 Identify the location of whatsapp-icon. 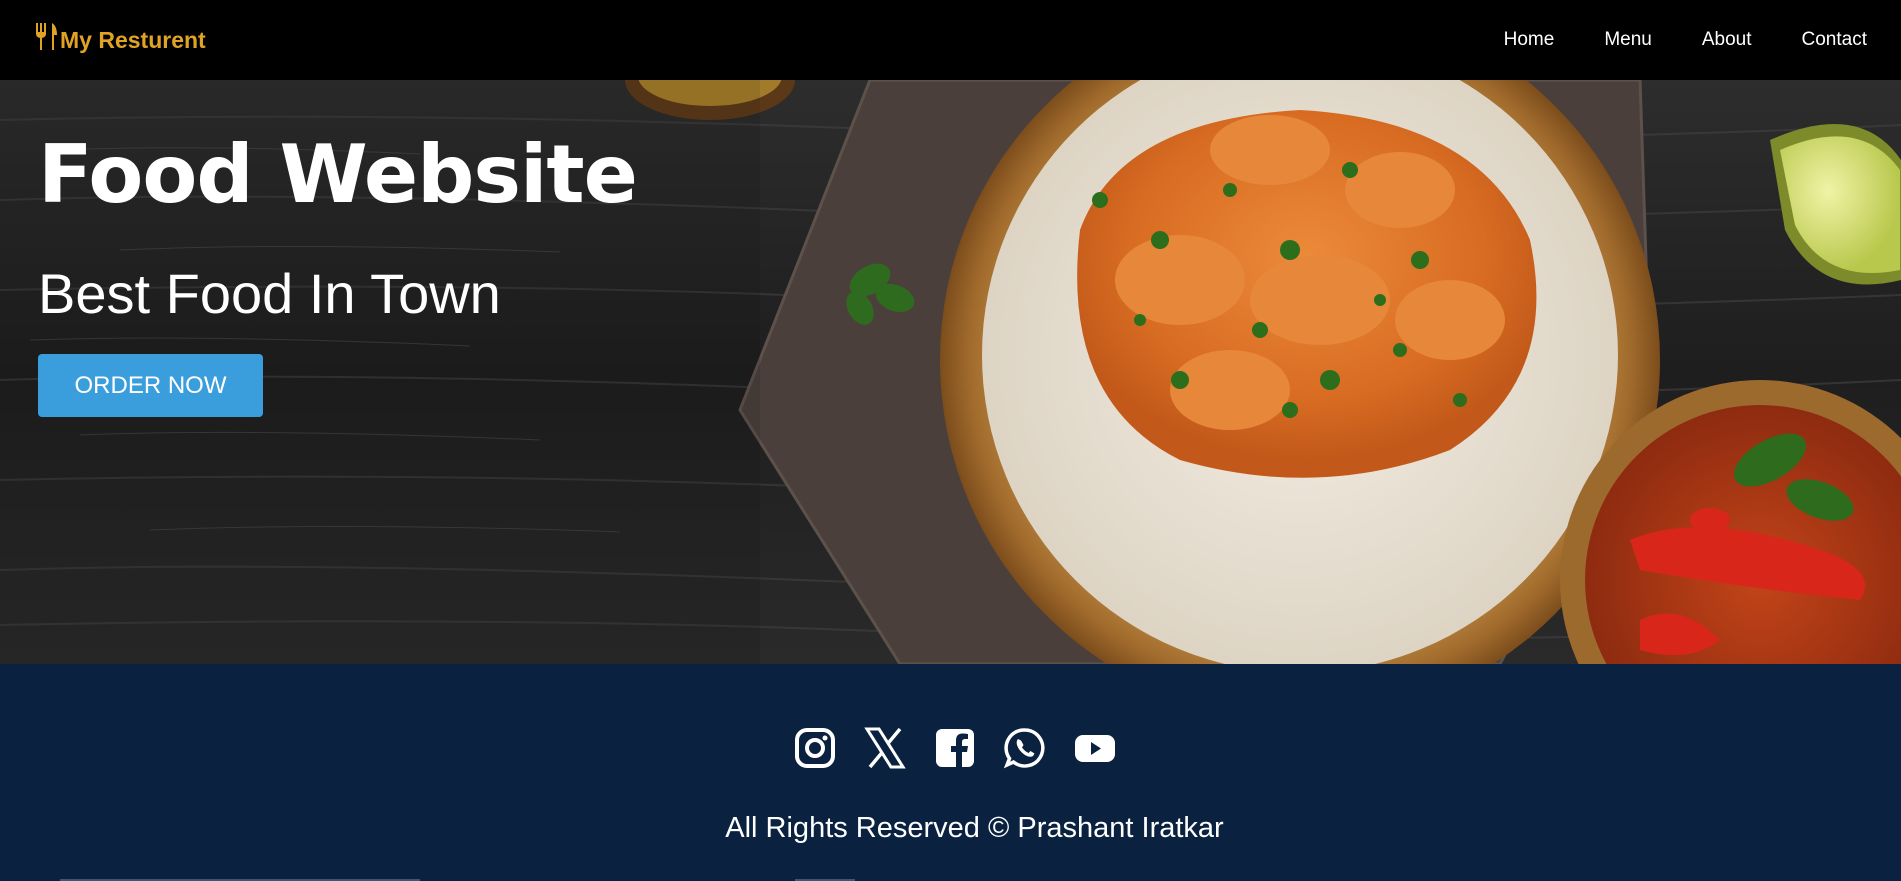
(1024, 748).